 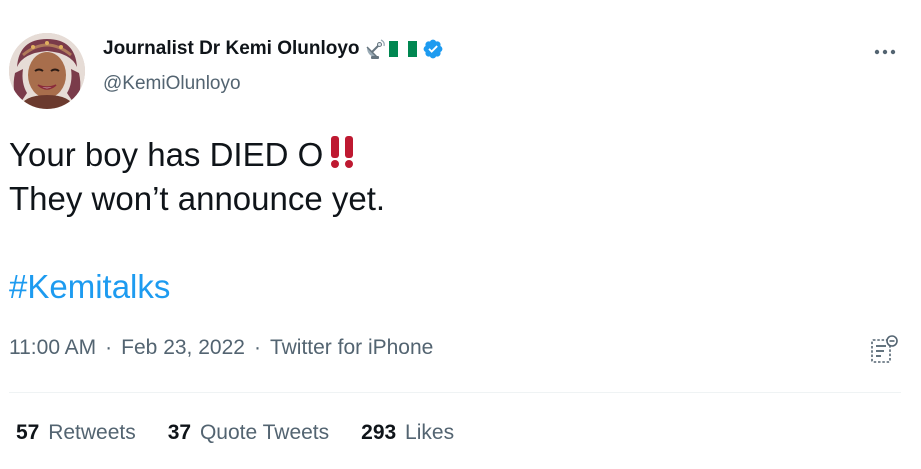 I want to click on tweet-line-2: They won’t announce yet., so click(x=197, y=198).